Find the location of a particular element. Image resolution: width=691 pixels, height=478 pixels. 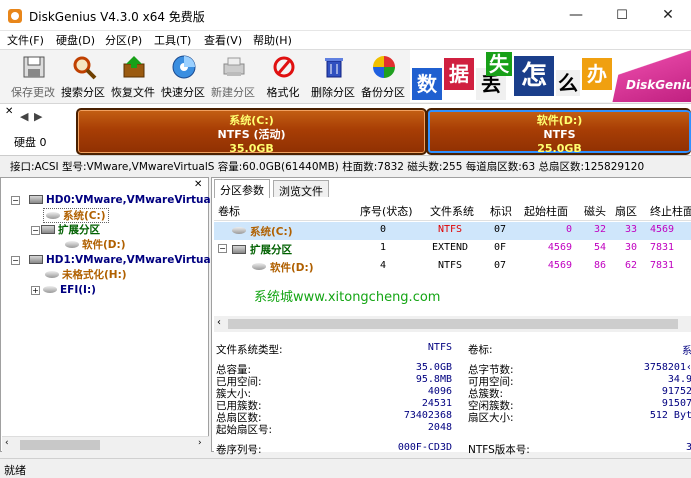

column-header: 标识 is located at coordinates (501, 211).